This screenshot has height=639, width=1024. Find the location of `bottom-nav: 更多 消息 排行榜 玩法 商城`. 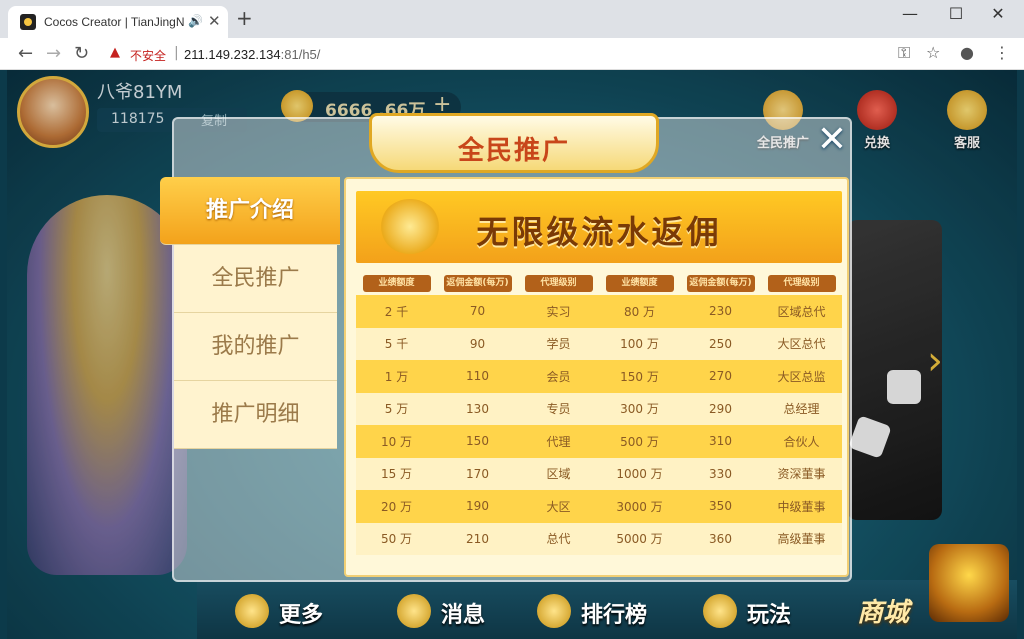

bottom-nav: 更多 消息 排行榜 玩法 商城 is located at coordinates (607, 609).